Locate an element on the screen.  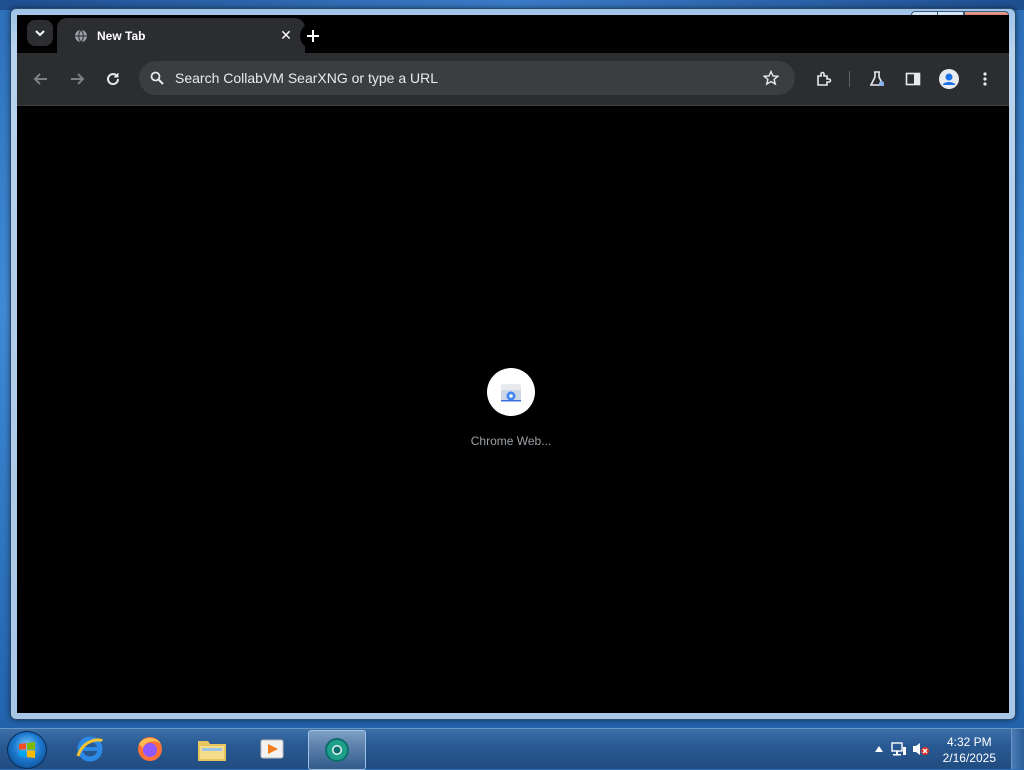
media-player-icon is located at coordinates (272, 749).